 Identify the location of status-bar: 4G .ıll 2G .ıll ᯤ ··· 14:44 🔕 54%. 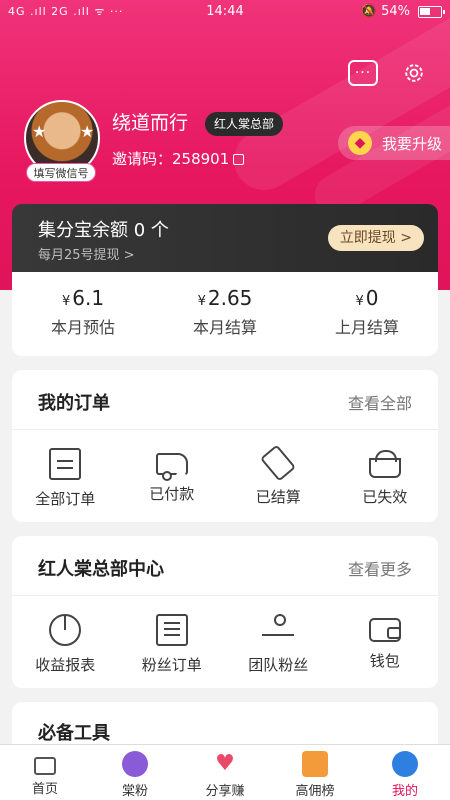
(225, 12).